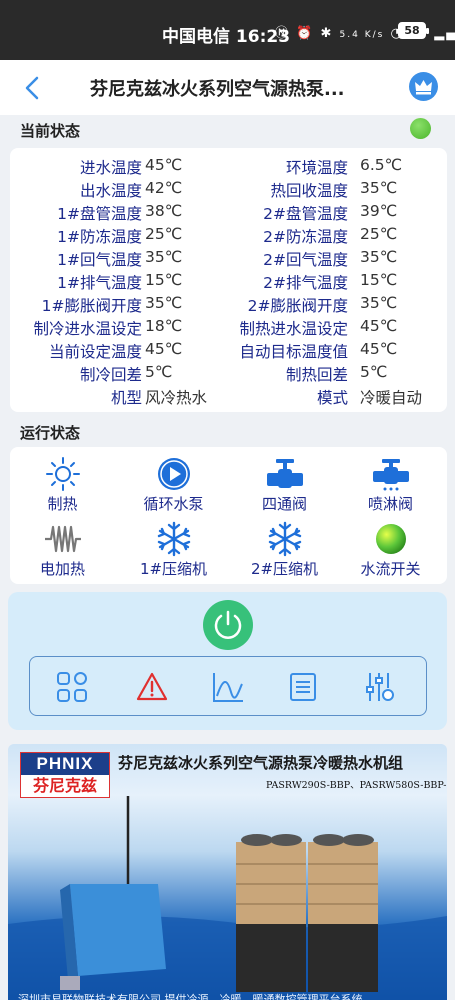  I want to click on param-label: 制冷进水温设定, so click(87, 329).